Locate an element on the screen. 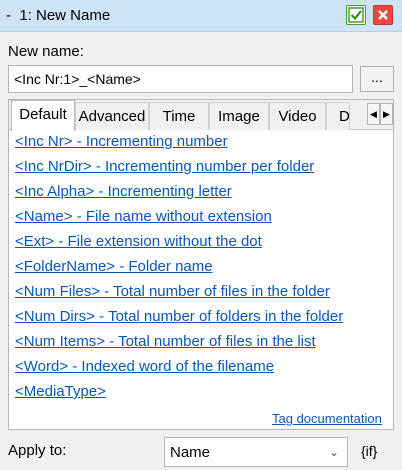 Image resolution: width=402 pixels, height=470 pixels. tab-image: Image is located at coordinates (239, 116).